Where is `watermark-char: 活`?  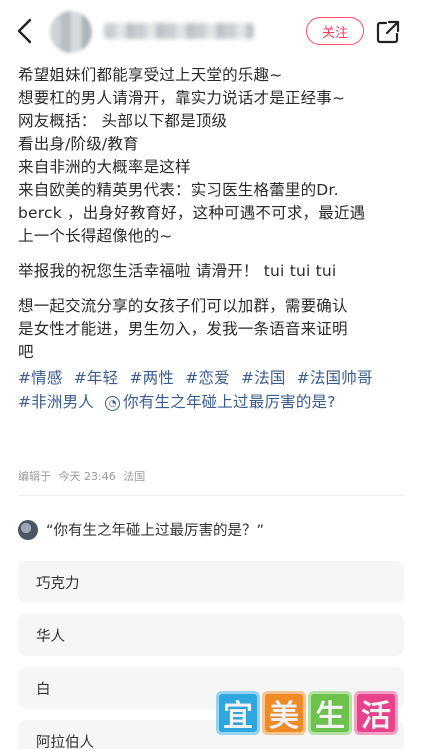 watermark-char: 活 is located at coordinates (376, 713).